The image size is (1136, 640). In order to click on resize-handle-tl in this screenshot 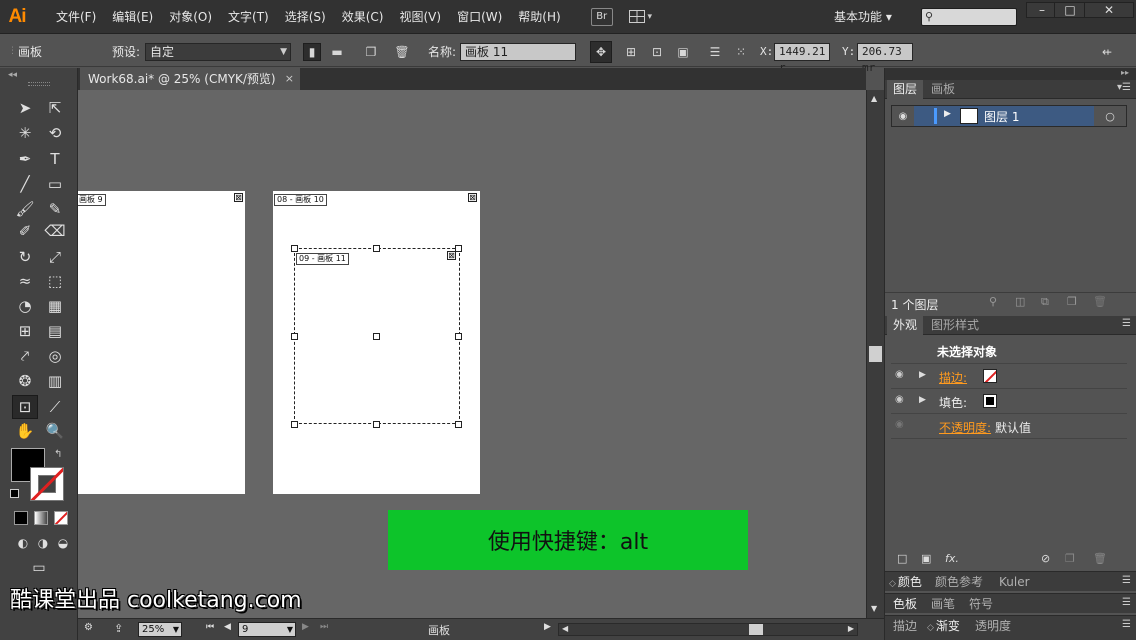, I will do `click(294, 248)`.